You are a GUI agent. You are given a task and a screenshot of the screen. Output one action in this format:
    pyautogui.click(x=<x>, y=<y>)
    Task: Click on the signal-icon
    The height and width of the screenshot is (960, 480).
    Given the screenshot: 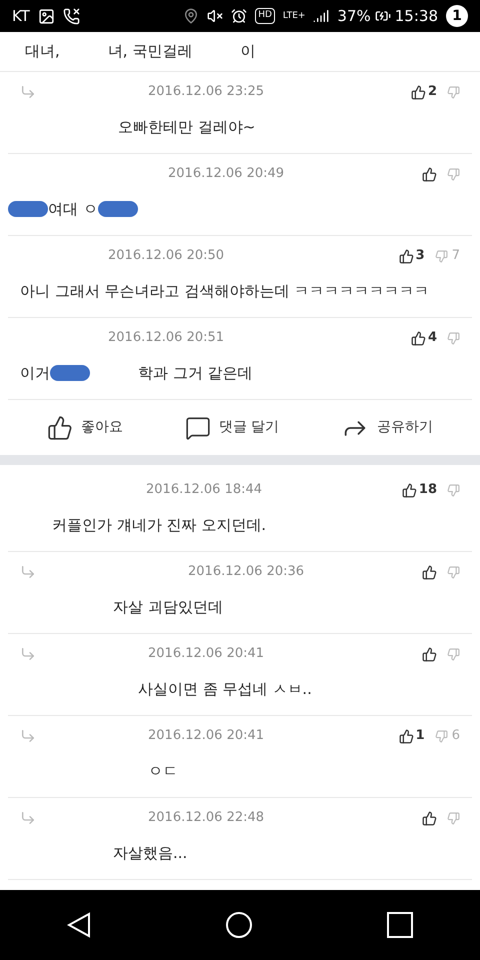 What is the action you would take?
    pyautogui.click(x=321, y=16)
    